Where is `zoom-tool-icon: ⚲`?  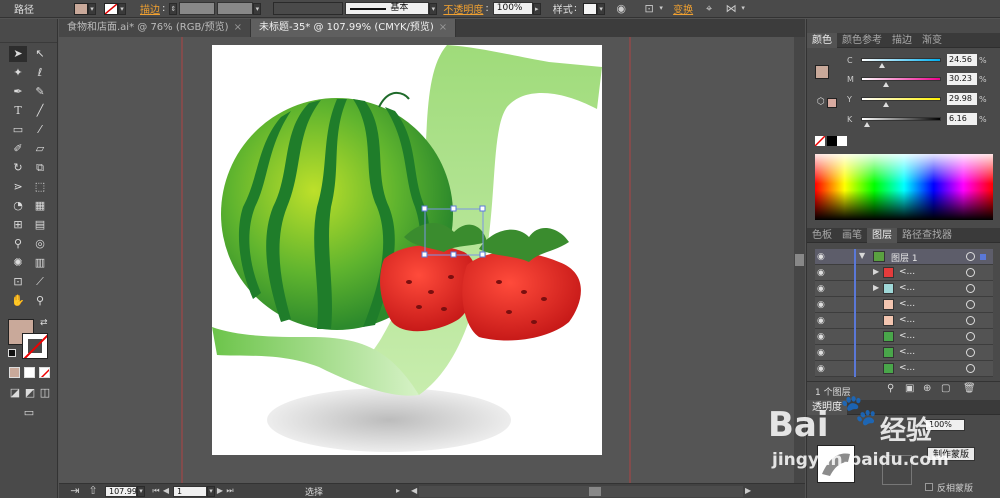
zoom-tool-icon: ⚲ is located at coordinates (40, 301).